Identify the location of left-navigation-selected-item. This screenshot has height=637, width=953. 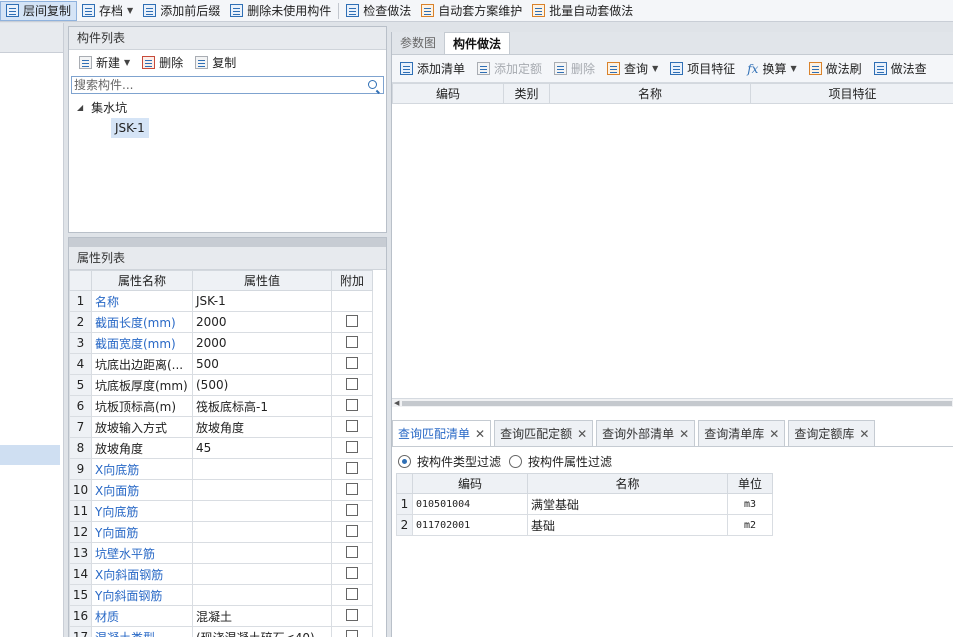
(30, 455).